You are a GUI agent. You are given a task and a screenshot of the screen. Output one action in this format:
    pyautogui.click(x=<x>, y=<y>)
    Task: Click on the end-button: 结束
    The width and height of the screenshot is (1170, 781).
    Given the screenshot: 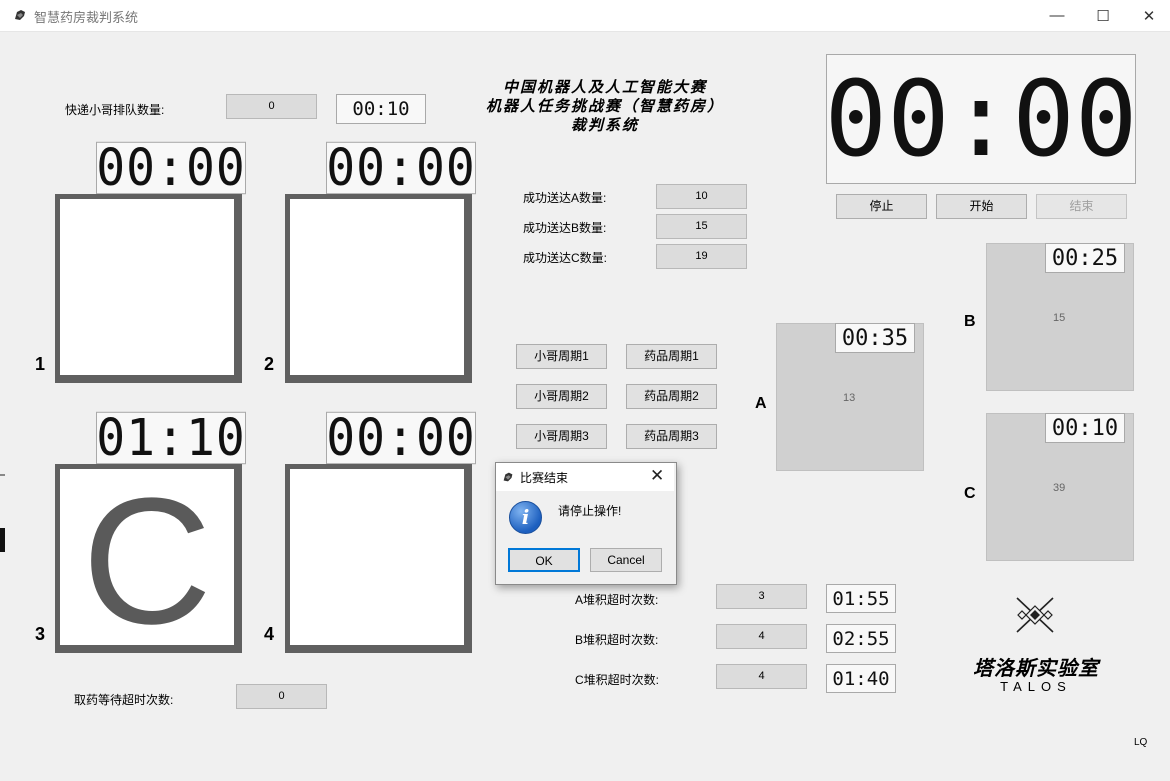 What is the action you would take?
    pyautogui.click(x=1081, y=206)
    